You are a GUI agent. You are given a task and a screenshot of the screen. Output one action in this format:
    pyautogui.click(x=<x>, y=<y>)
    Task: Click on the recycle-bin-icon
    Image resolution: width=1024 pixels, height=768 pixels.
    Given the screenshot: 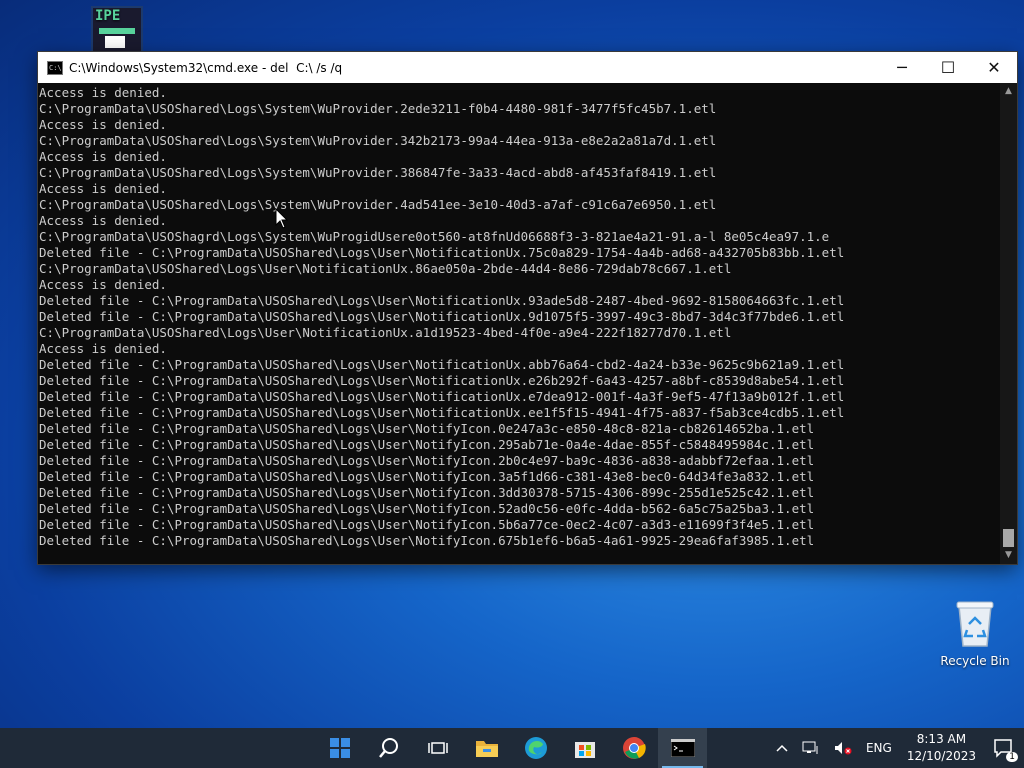 What is the action you would take?
    pyautogui.click(x=975, y=624)
    